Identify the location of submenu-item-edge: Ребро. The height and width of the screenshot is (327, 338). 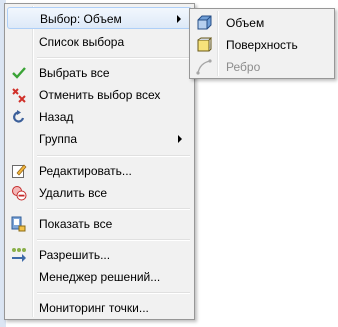
(262, 67).